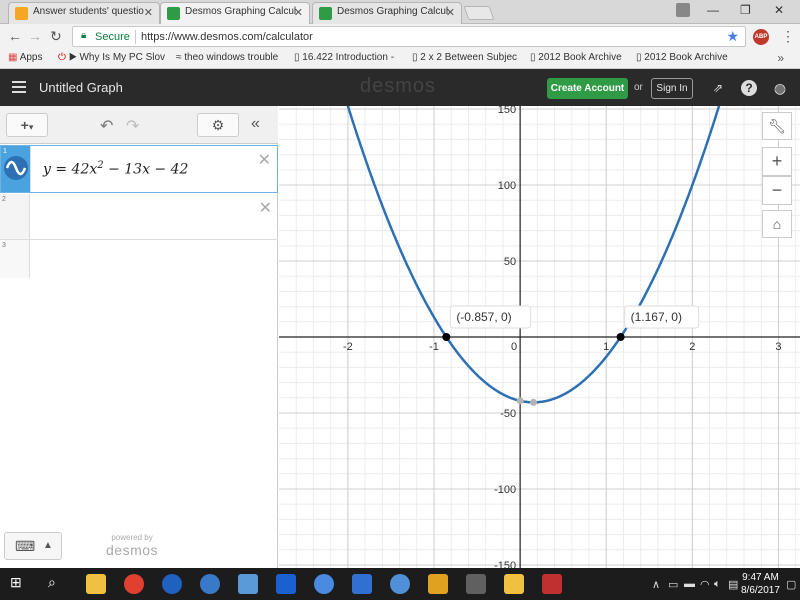 The width and height of the screenshot is (800, 600). What do you see at coordinates (13, 57) in the screenshot?
I see `apps-grid-icon: ▦` at bounding box center [13, 57].